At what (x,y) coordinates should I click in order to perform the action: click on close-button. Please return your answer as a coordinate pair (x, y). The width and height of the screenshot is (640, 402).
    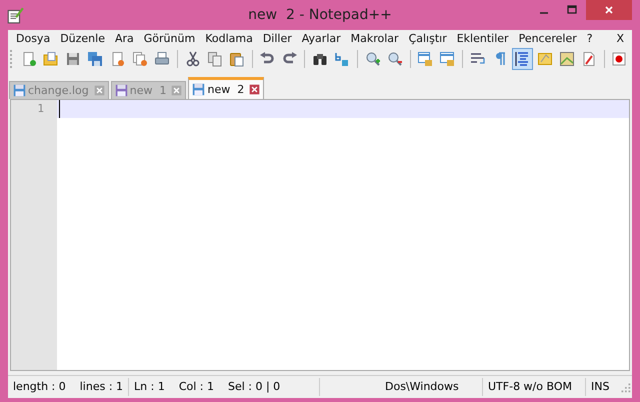
    Looking at the image, I should click on (609, 10).